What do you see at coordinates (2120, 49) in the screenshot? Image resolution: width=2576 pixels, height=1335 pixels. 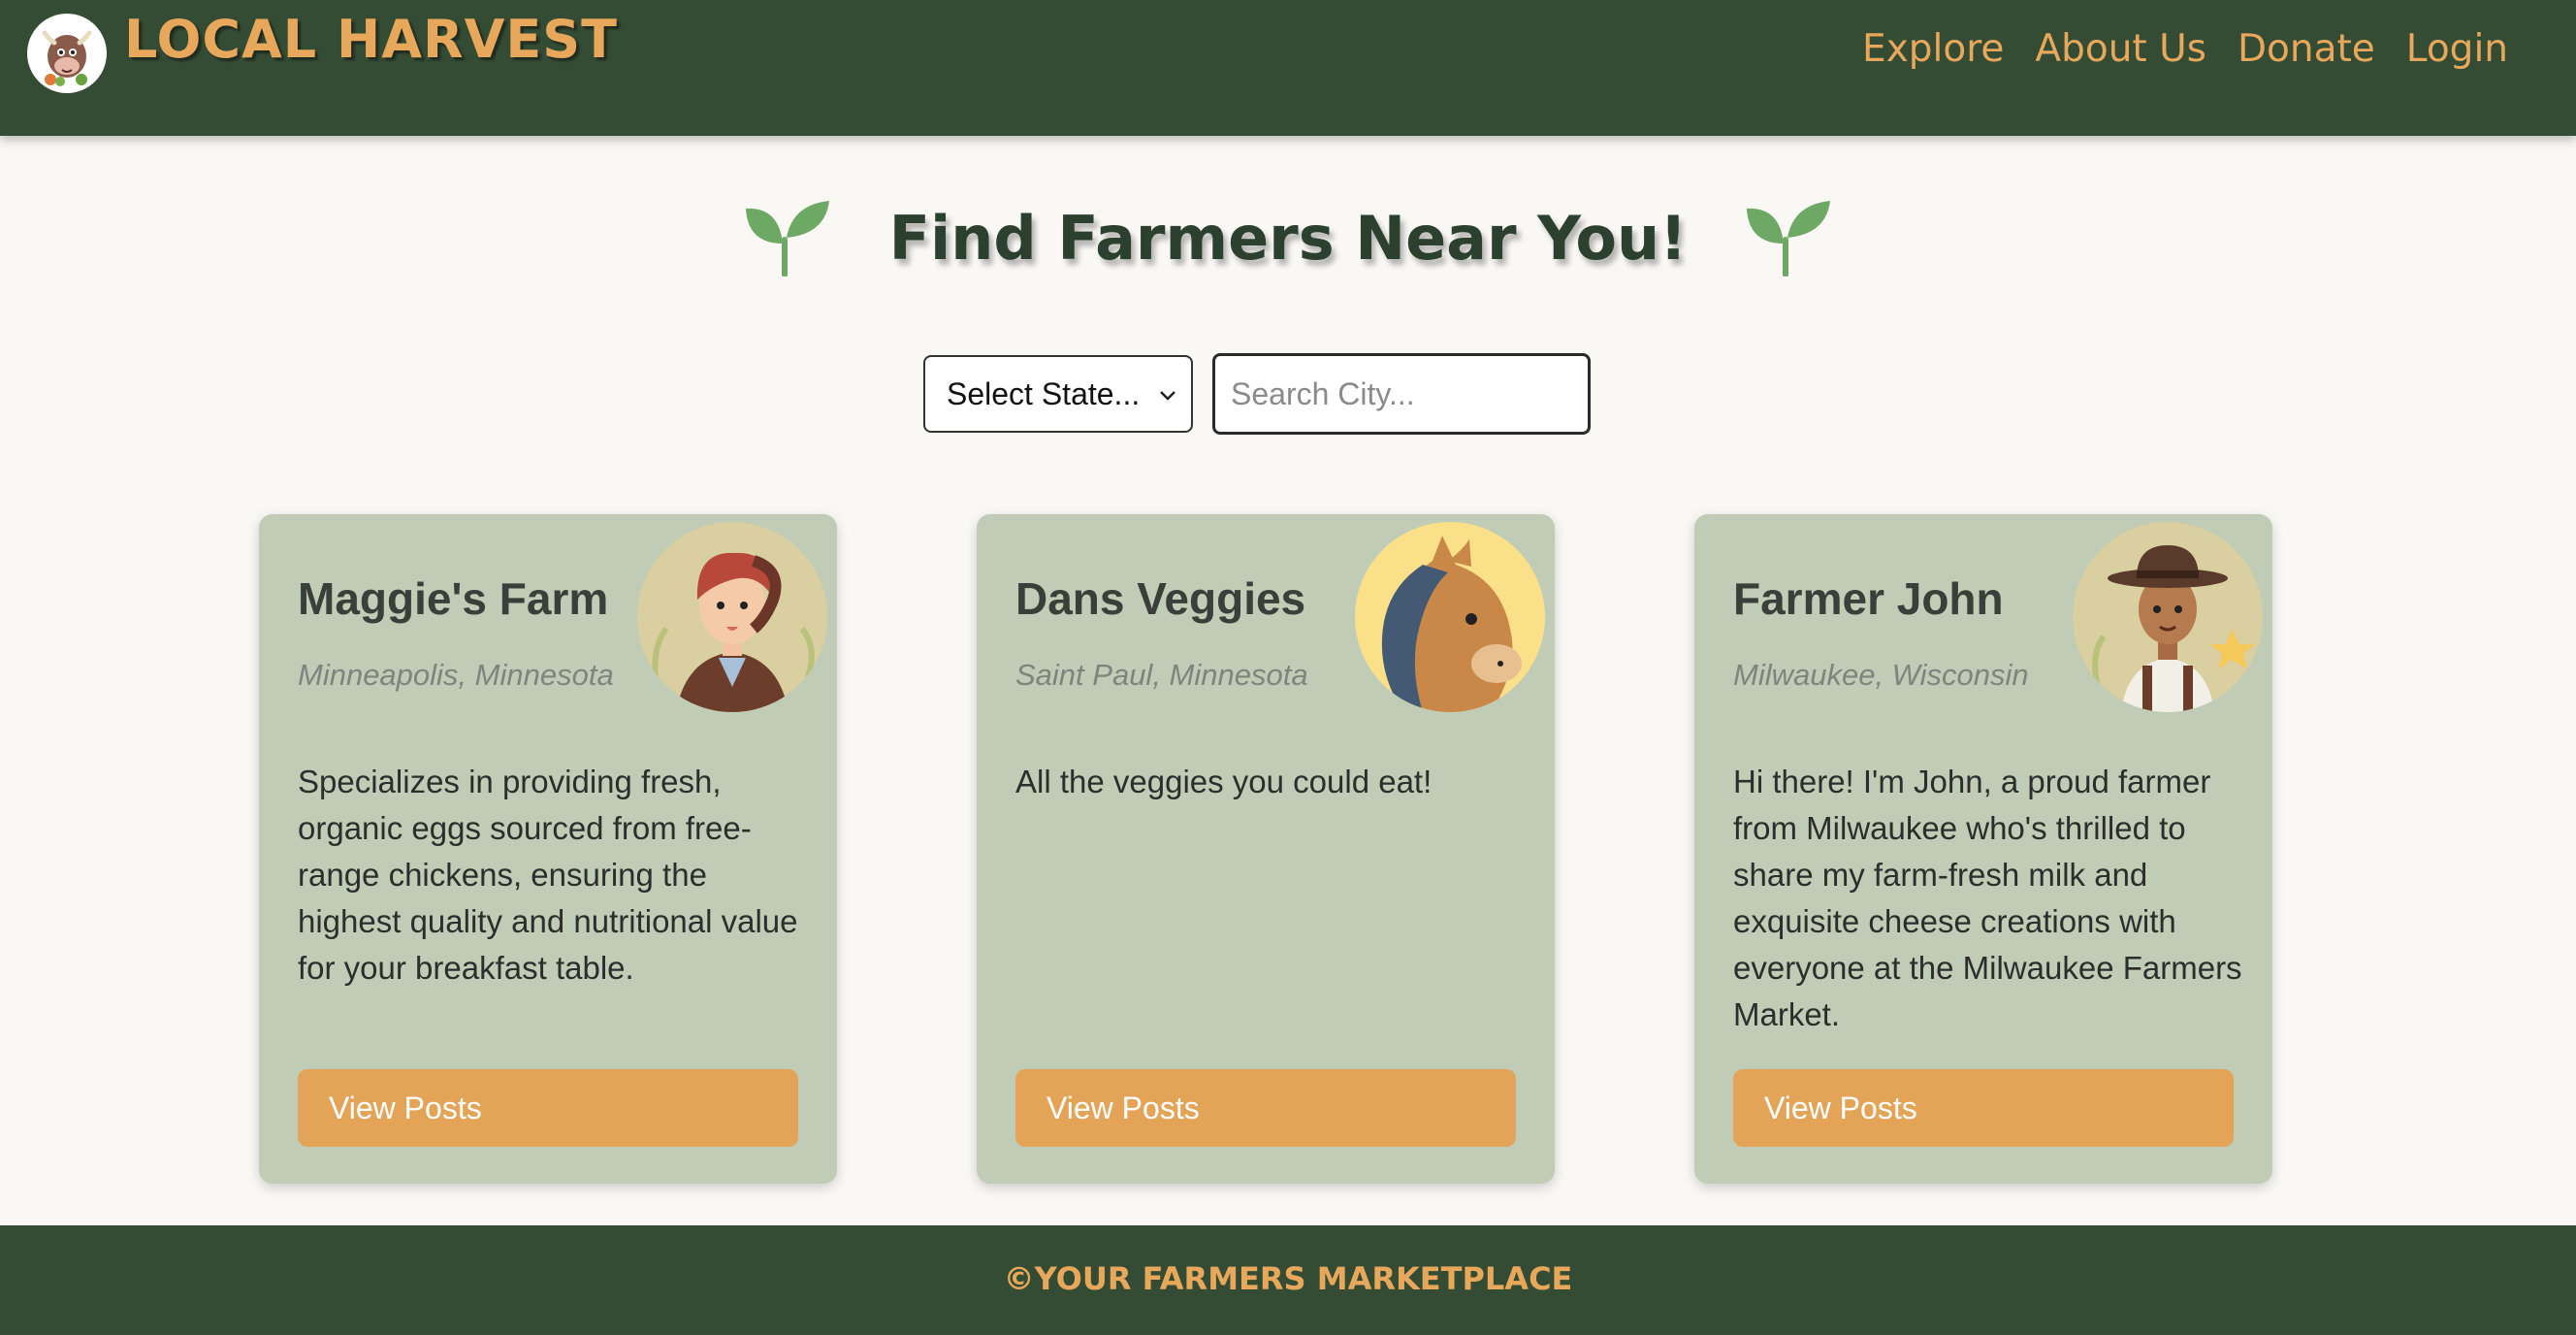 I see `nav-about-us: About Us` at bounding box center [2120, 49].